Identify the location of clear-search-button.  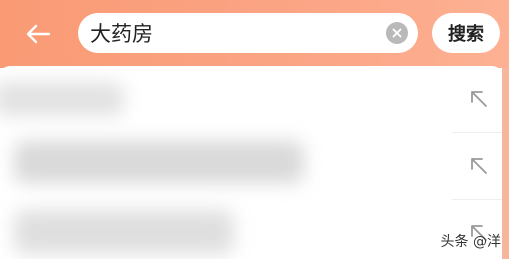
(397, 33).